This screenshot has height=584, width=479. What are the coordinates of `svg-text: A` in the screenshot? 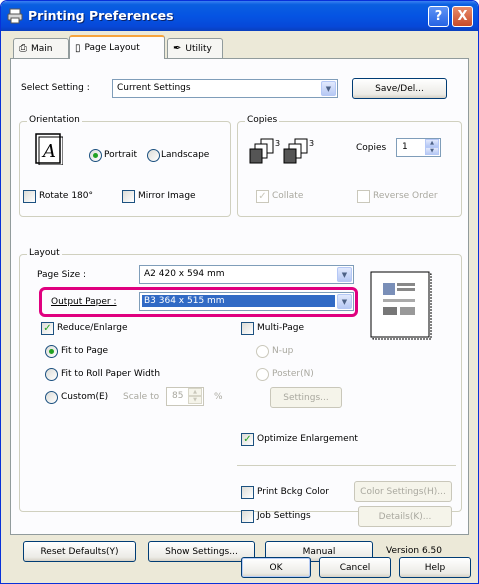 It's located at (48, 151).